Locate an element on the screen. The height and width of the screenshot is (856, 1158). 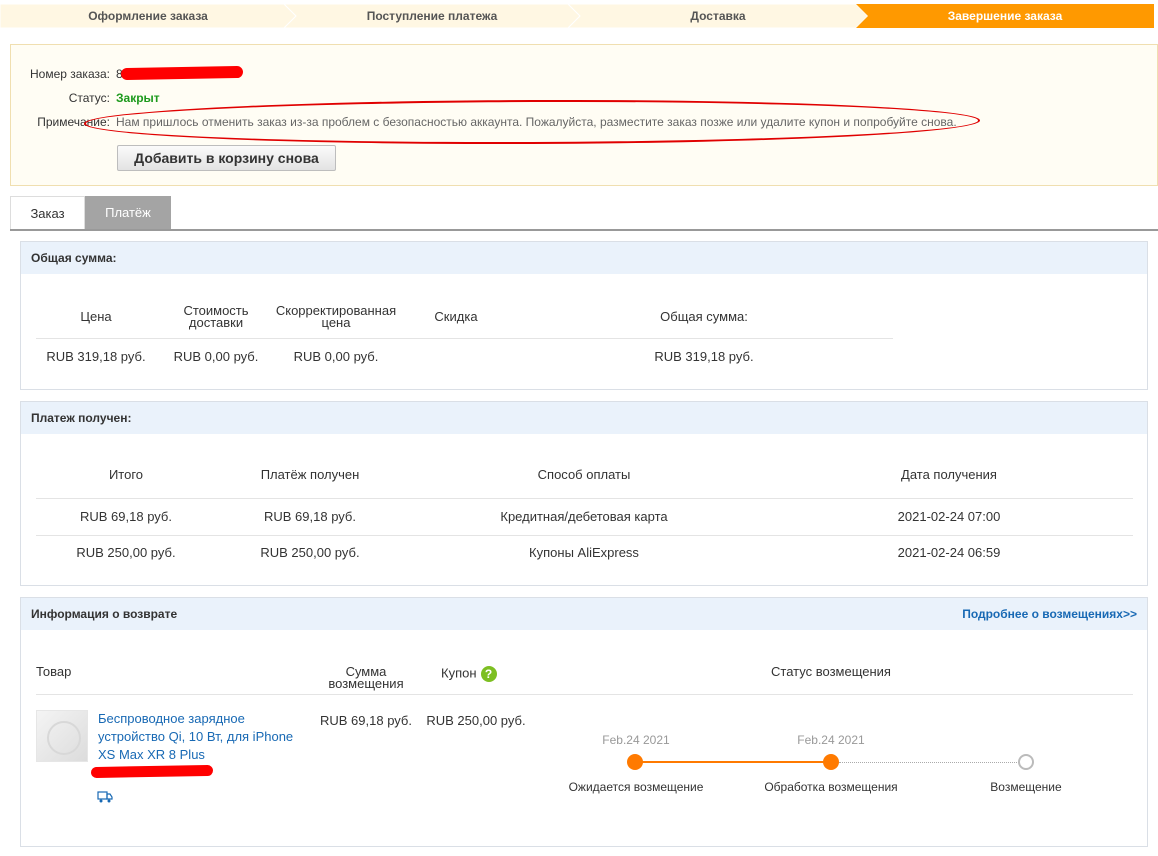
timeline-label: Возмещение is located at coordinates (1026, 787).